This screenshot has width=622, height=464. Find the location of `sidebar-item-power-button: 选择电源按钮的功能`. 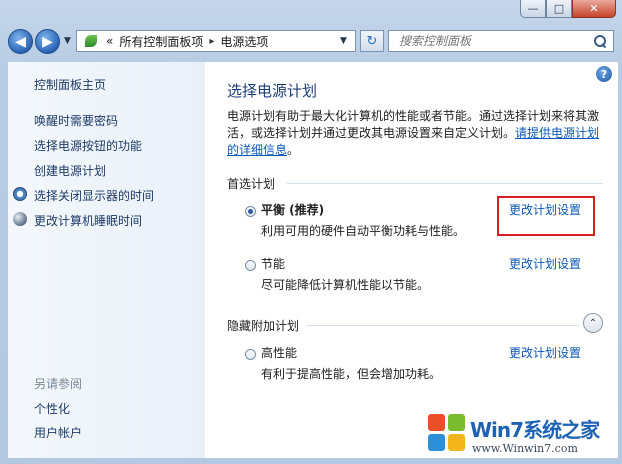

sidebar-item-power-button: 选择电源按钮的功能 is located at coordinates (88, 145).